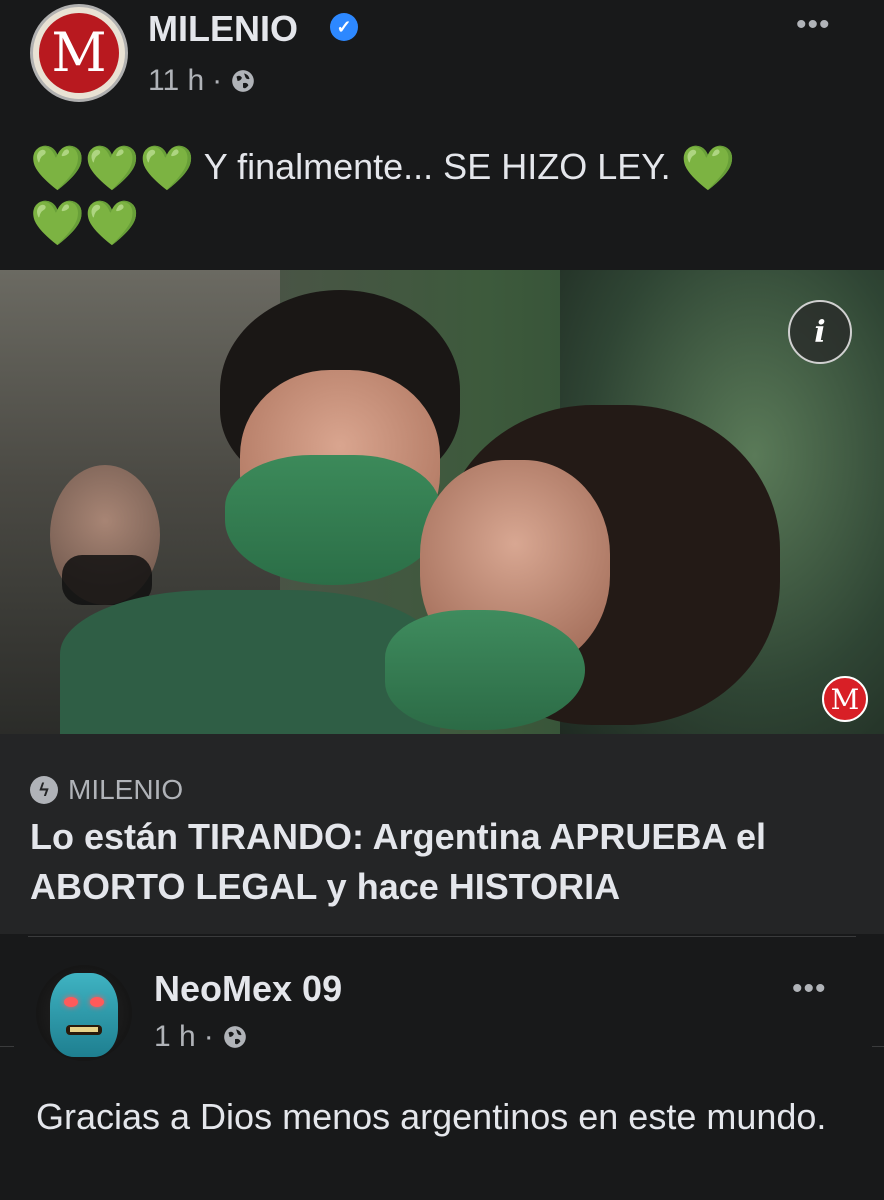  I want to click on milenio-logo: M, so click(79, 53).